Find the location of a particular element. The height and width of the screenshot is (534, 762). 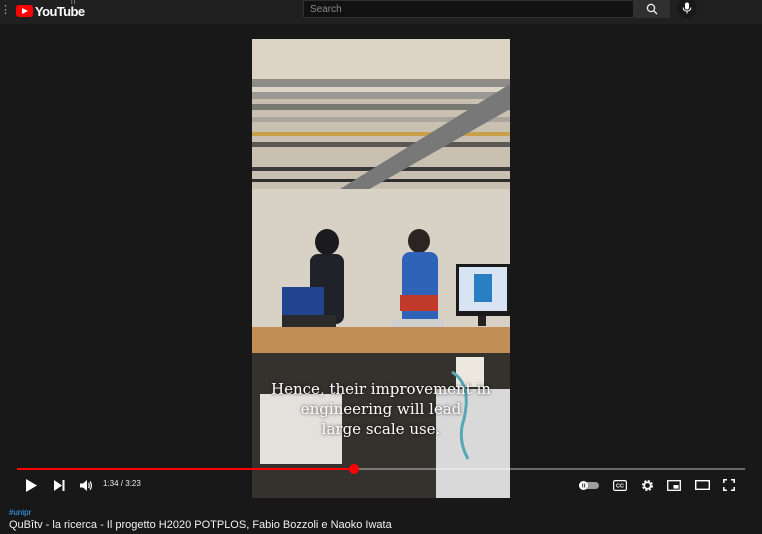

svg-text: CC is located at coordinates (620, 486).